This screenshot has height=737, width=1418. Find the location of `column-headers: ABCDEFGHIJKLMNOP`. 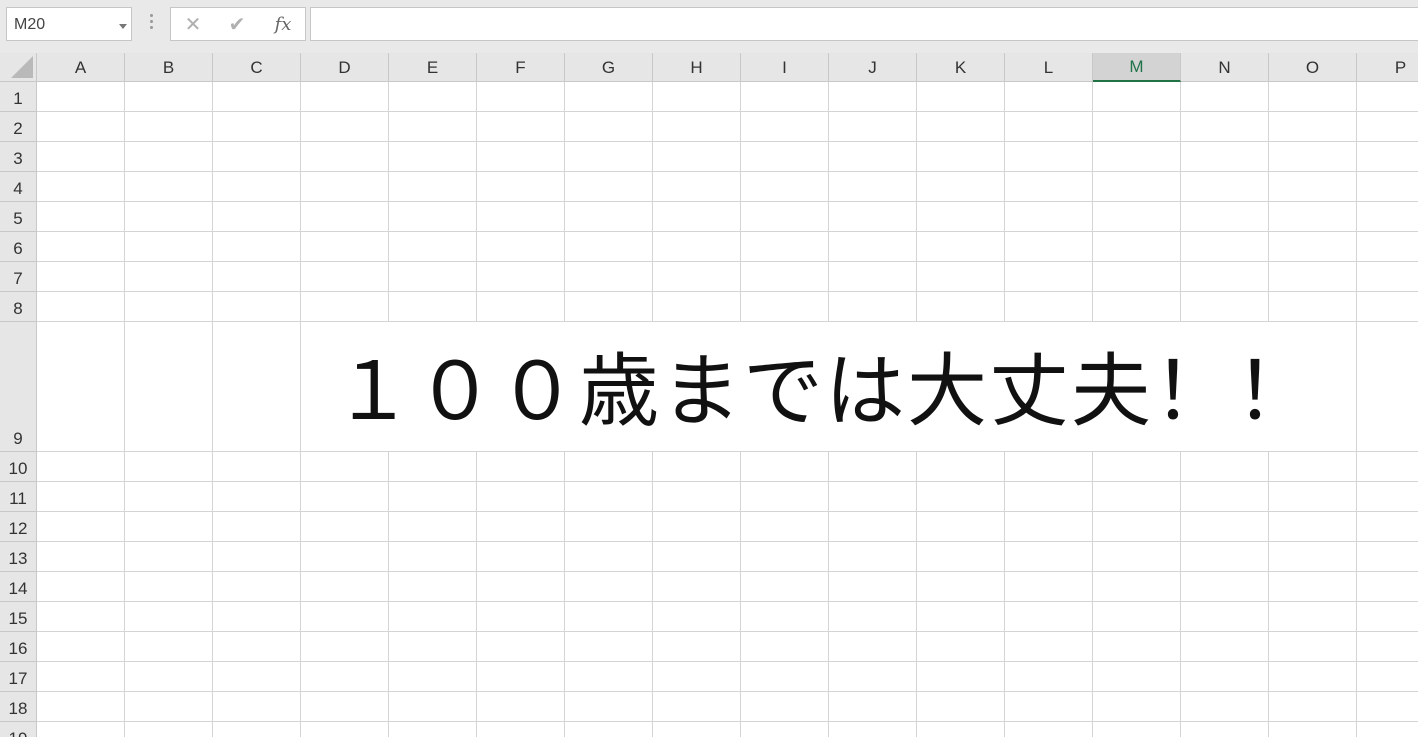

column-headers: ABCDEFGHIJKLMNOP is located at coordinates (727, 67).